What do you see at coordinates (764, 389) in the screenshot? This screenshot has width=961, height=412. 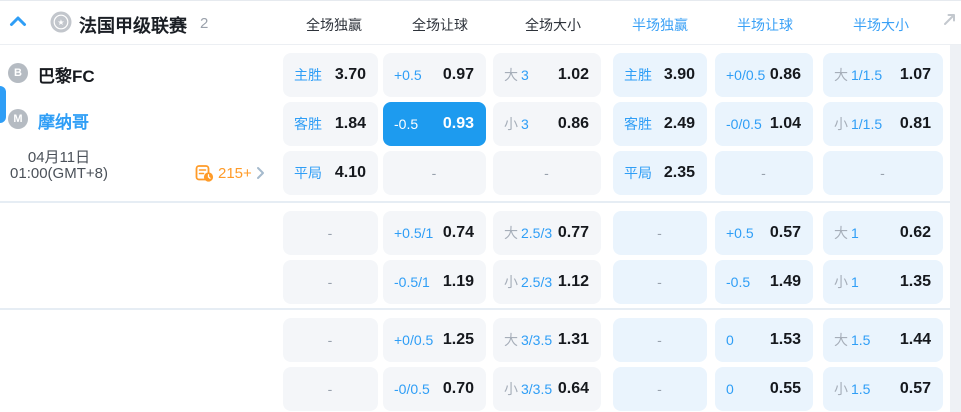 I see `odds-cell: 0 0.55` at bounding box center [764, 389].